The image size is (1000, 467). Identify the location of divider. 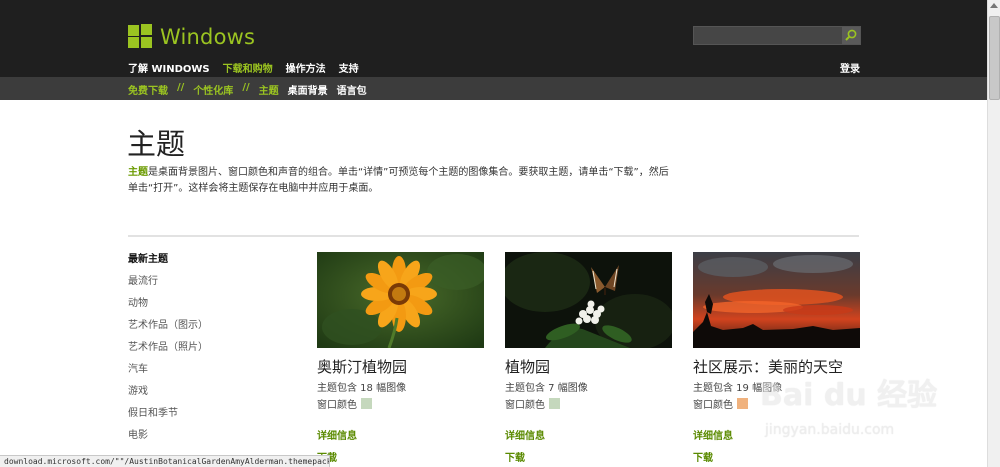
(493, 236).